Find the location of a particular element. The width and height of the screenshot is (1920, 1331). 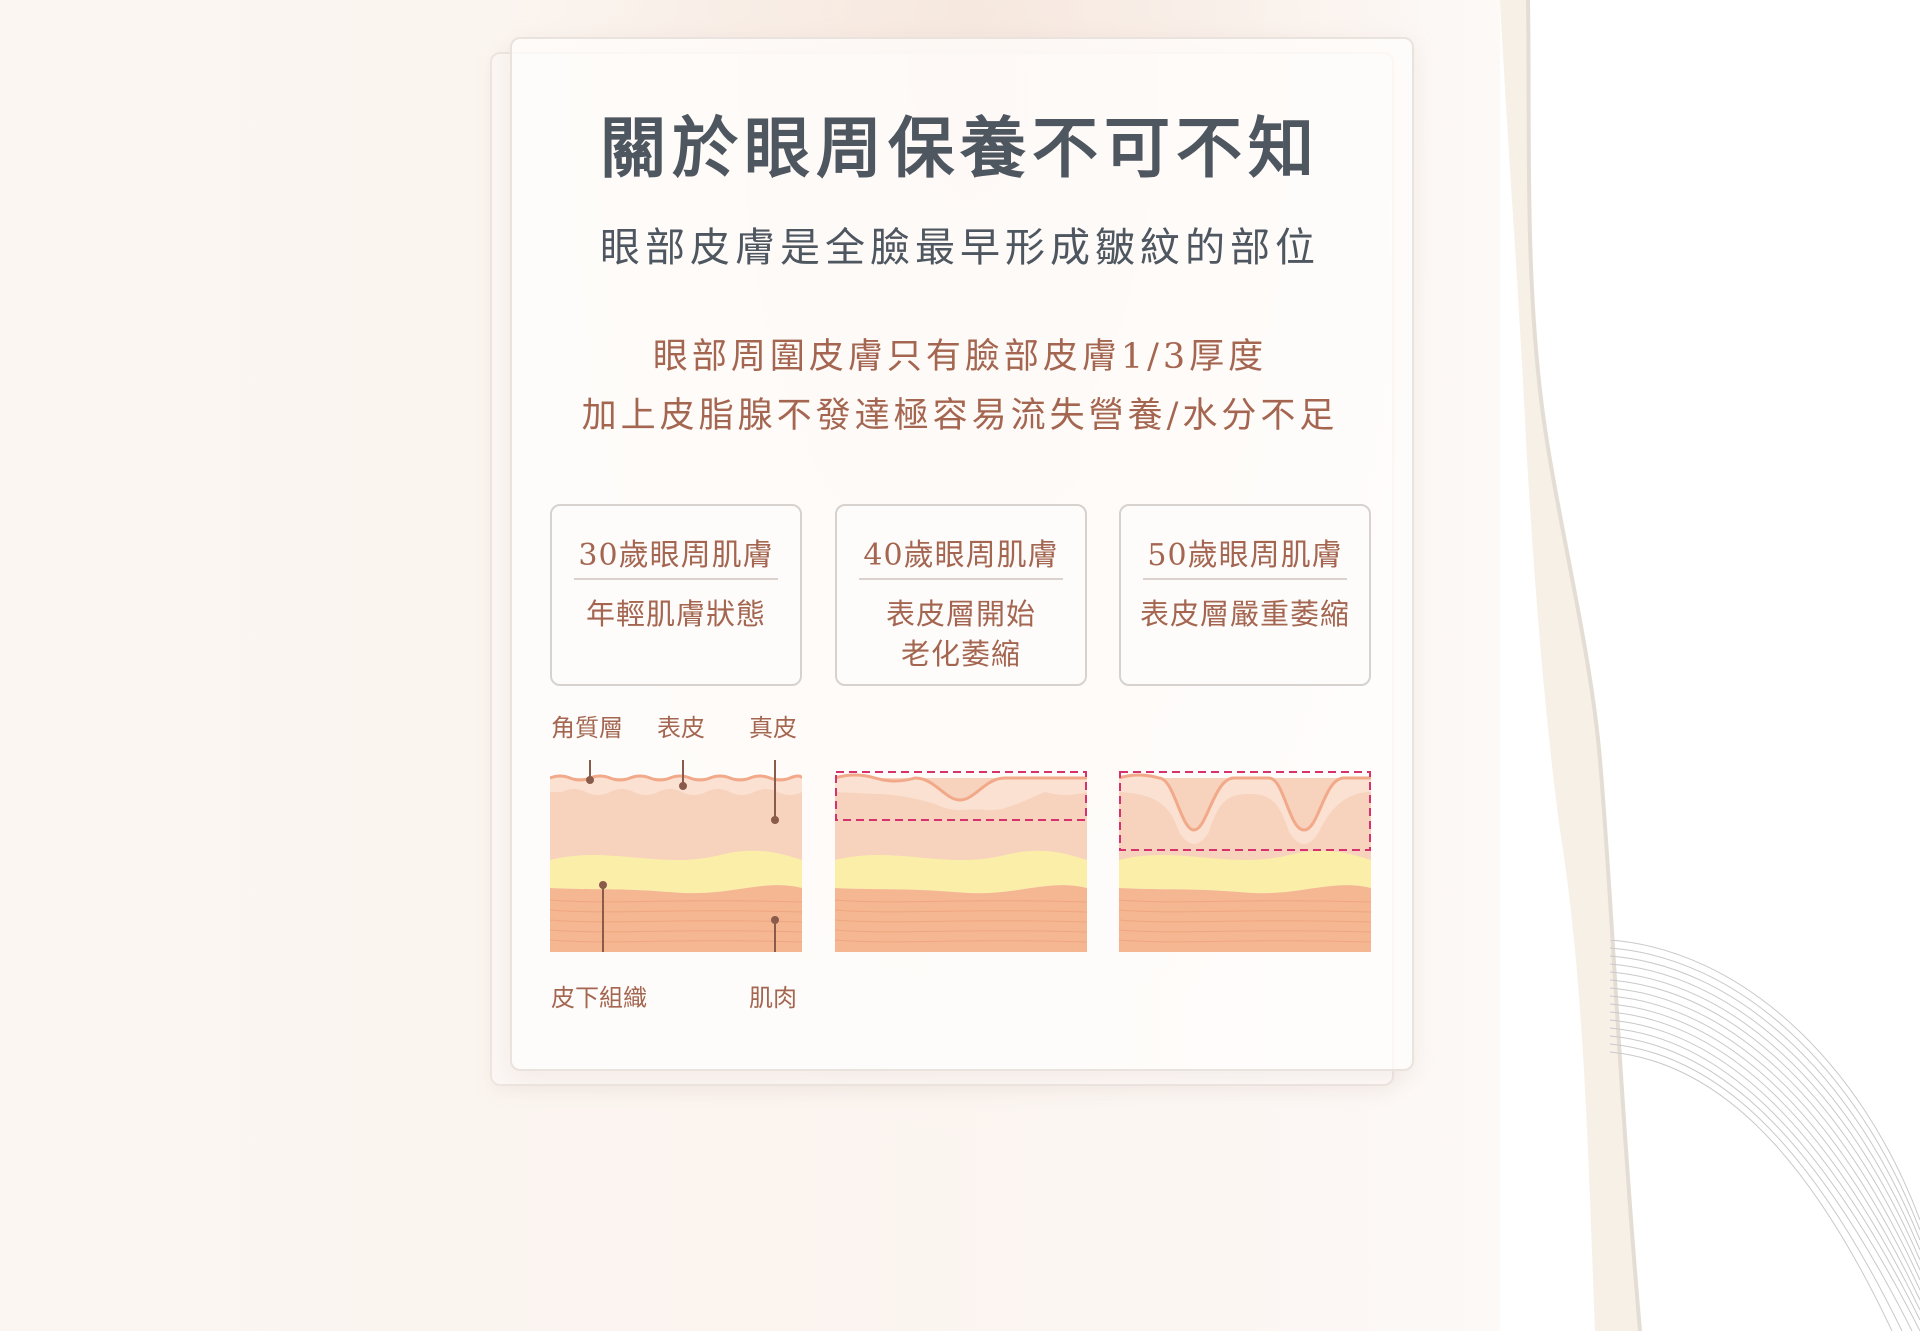

page-title: 關於眼周保養不可不知 is located at coordinates (960, 148).